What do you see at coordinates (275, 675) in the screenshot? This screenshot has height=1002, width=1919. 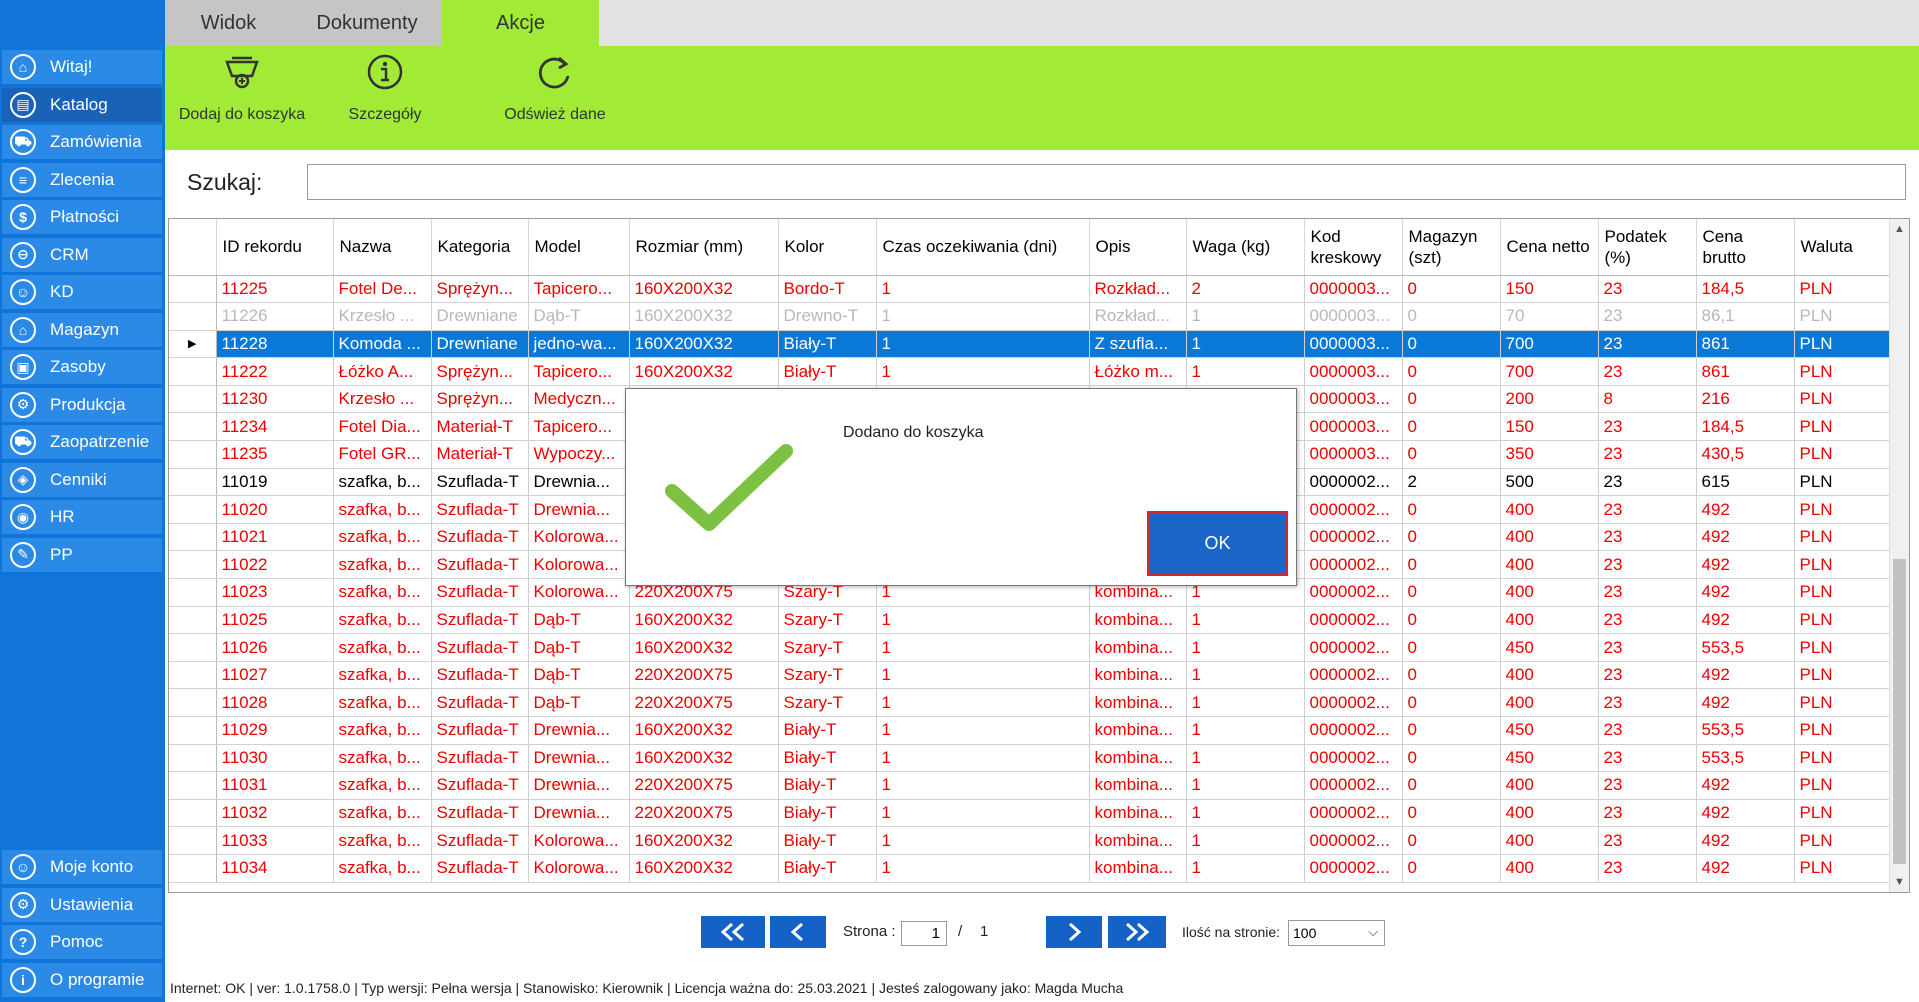 I see `table-cell: 11027` at bounding box center [275, 675].